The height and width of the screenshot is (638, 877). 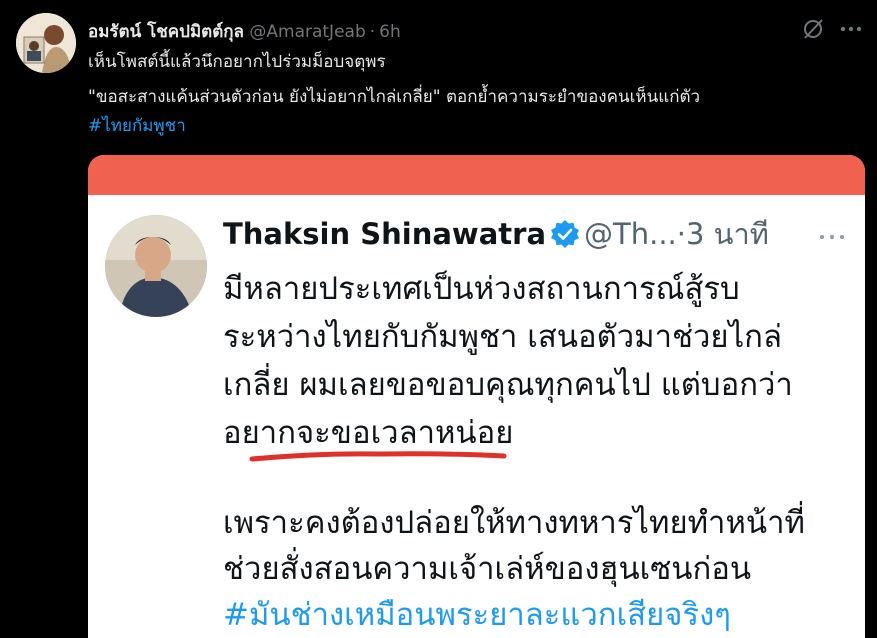 I want to click on tweet-header: อมรัตน์ โชคปมิตต์กุล @AmaratJeab · 6h, so click(x=474, y=30).